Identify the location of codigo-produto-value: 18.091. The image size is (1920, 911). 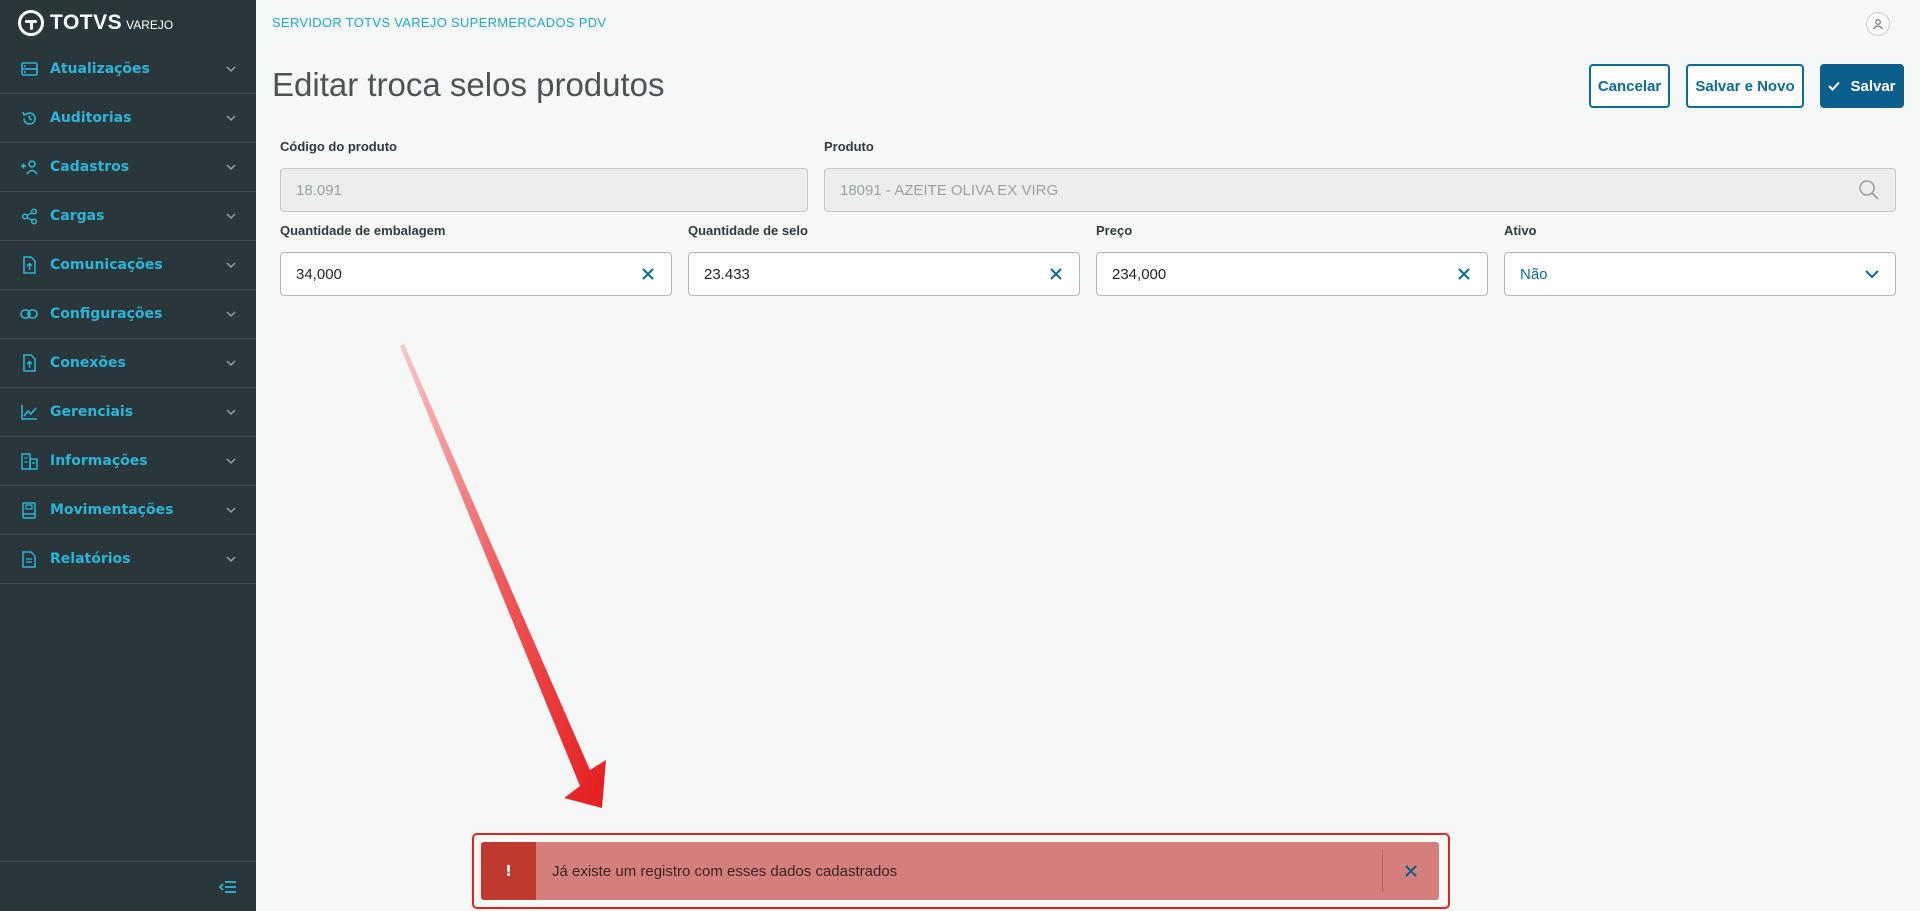
(319, 190).